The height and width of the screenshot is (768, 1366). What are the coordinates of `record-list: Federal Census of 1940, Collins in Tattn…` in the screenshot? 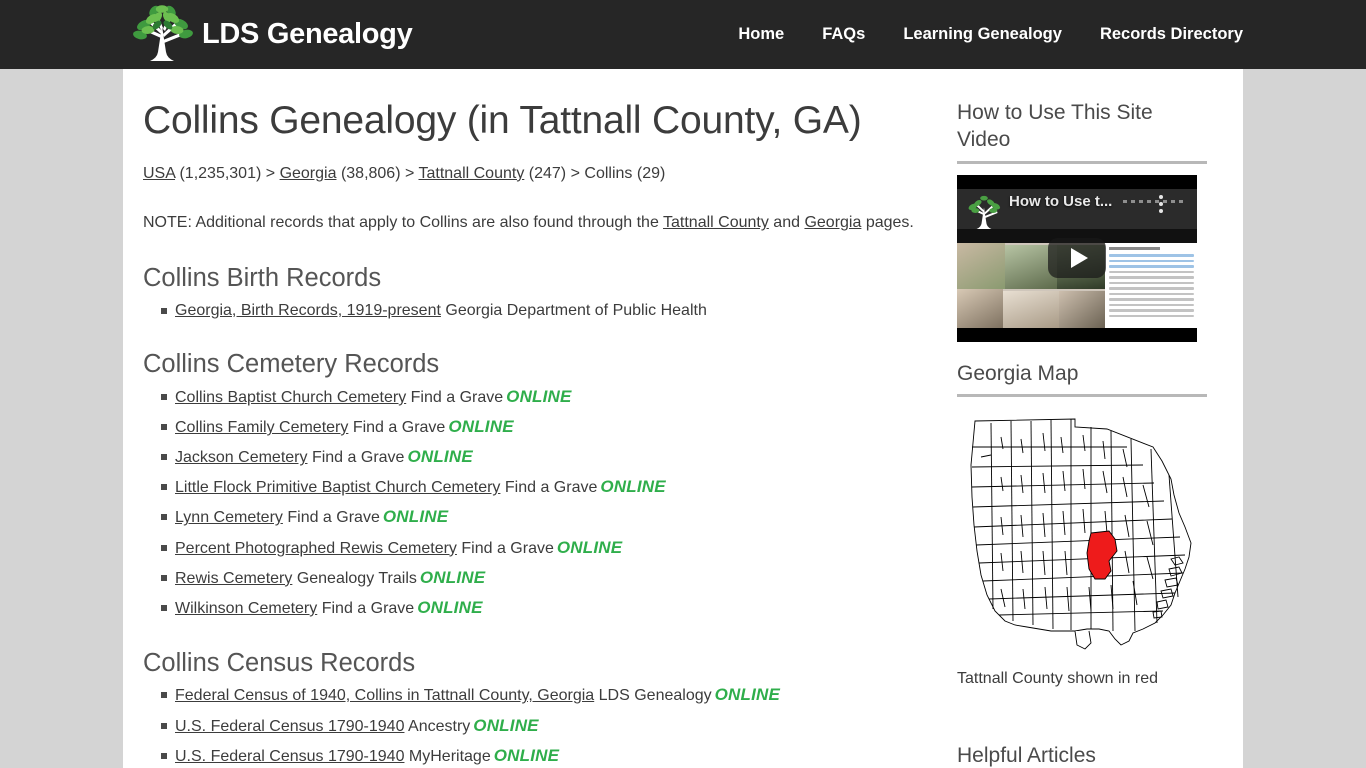 It's located at (538, 725).